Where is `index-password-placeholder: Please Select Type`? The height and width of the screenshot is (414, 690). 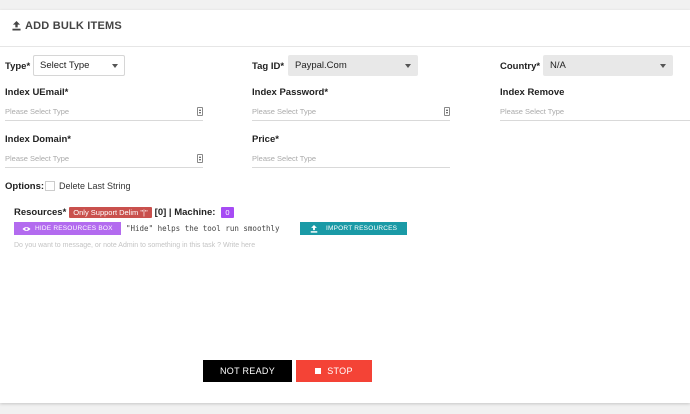 index-password-placeholder: Please Select Type is located at coordinates (284, 111).